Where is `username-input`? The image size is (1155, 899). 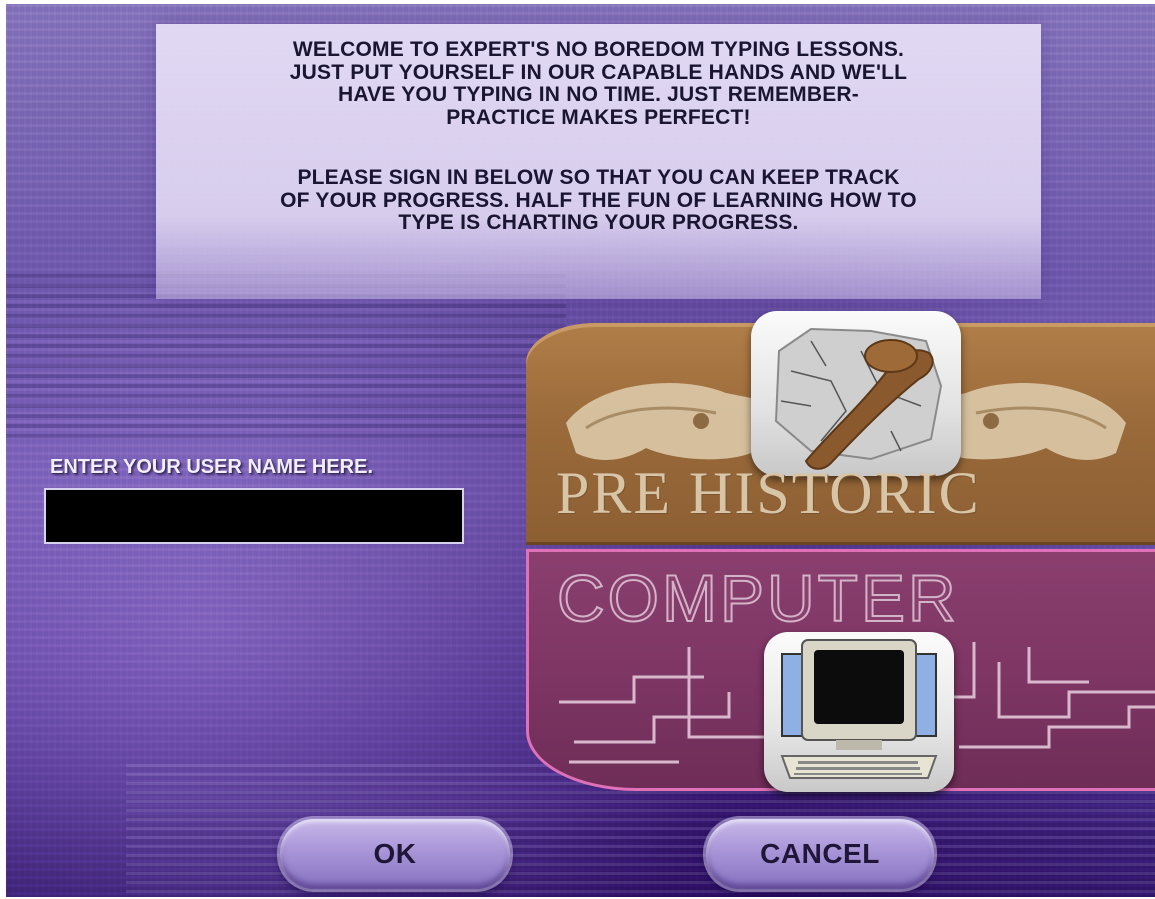
username-input is located at coordinates (254, 516).